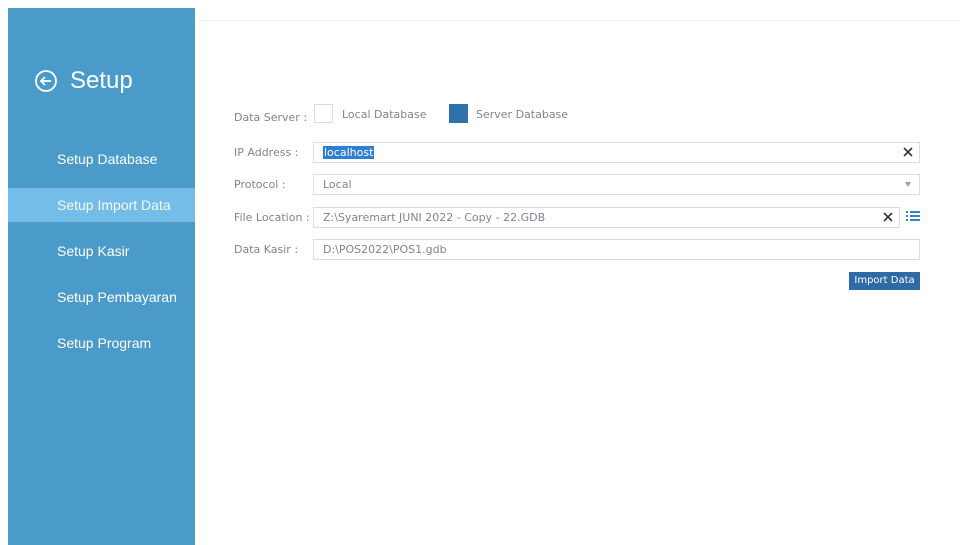 This screenshot has height=545, width=960. What do you see at coordinates (913, 216) in the screenshot?
I see `browse-list-icon` at bounding box center [913, 216].